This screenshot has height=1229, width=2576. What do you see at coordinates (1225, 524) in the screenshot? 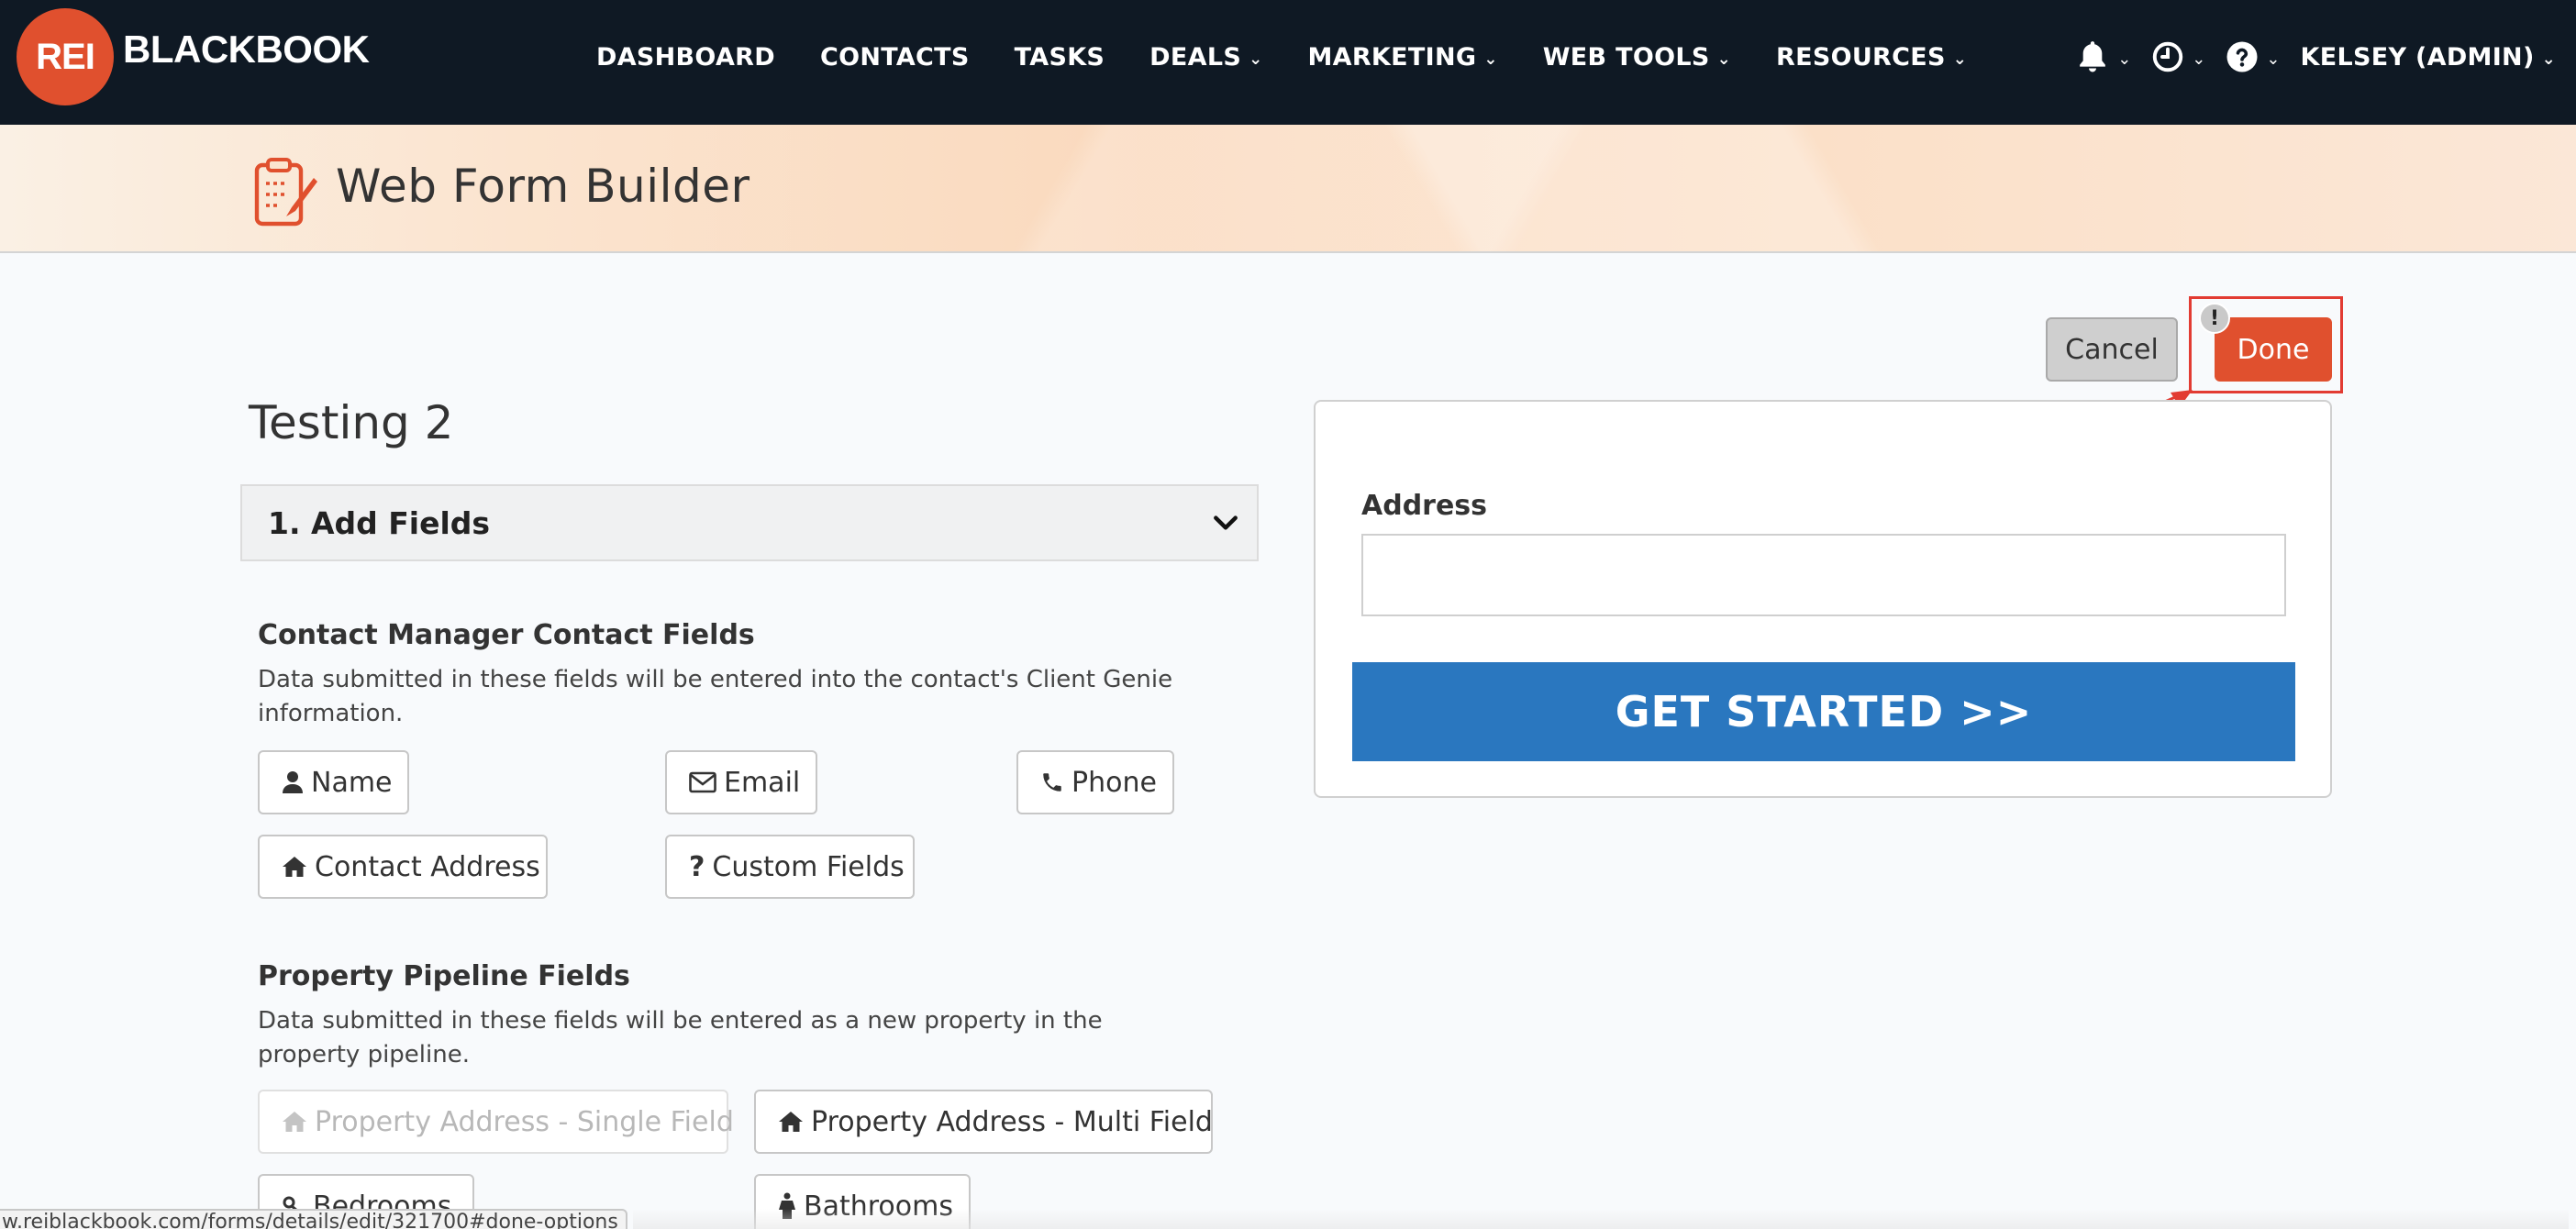
I see `chevron-down-icon` at bounding box center [1225, 524].